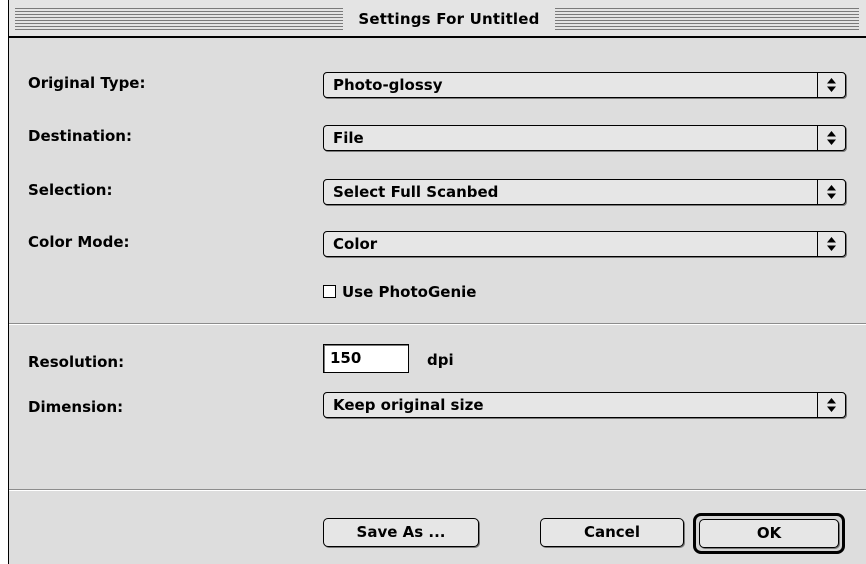 The height and width of the screenshot is (564, 866). I want to click on title-bar-stripes-right, so click(707, 19).